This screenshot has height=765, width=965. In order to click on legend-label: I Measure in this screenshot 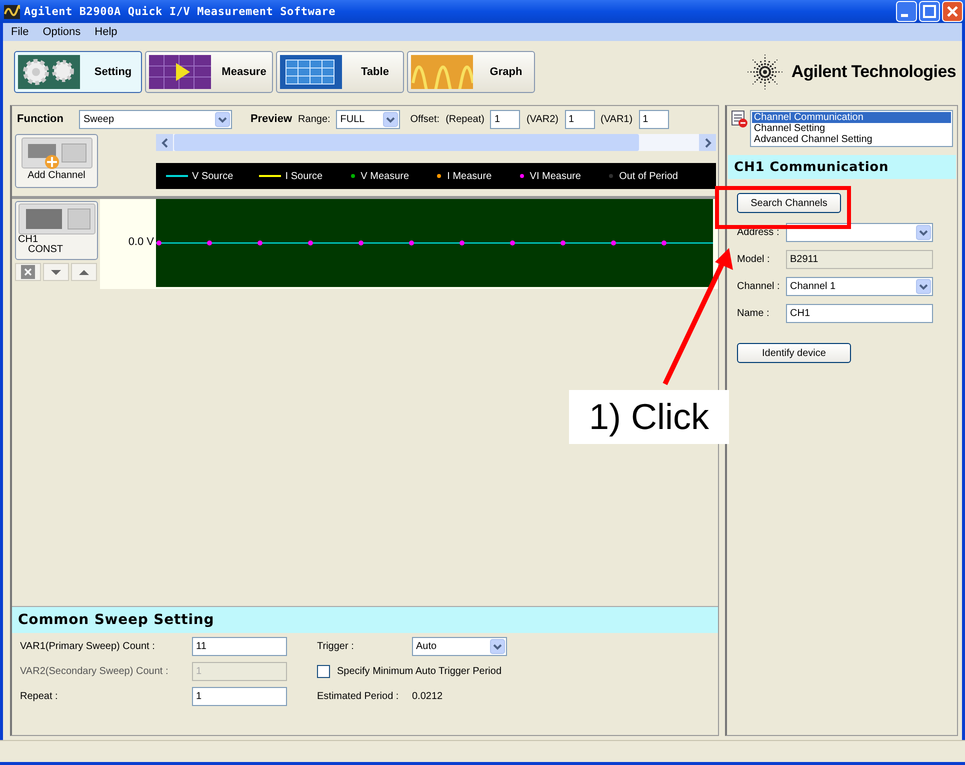, I will do `click(469, 176)`.